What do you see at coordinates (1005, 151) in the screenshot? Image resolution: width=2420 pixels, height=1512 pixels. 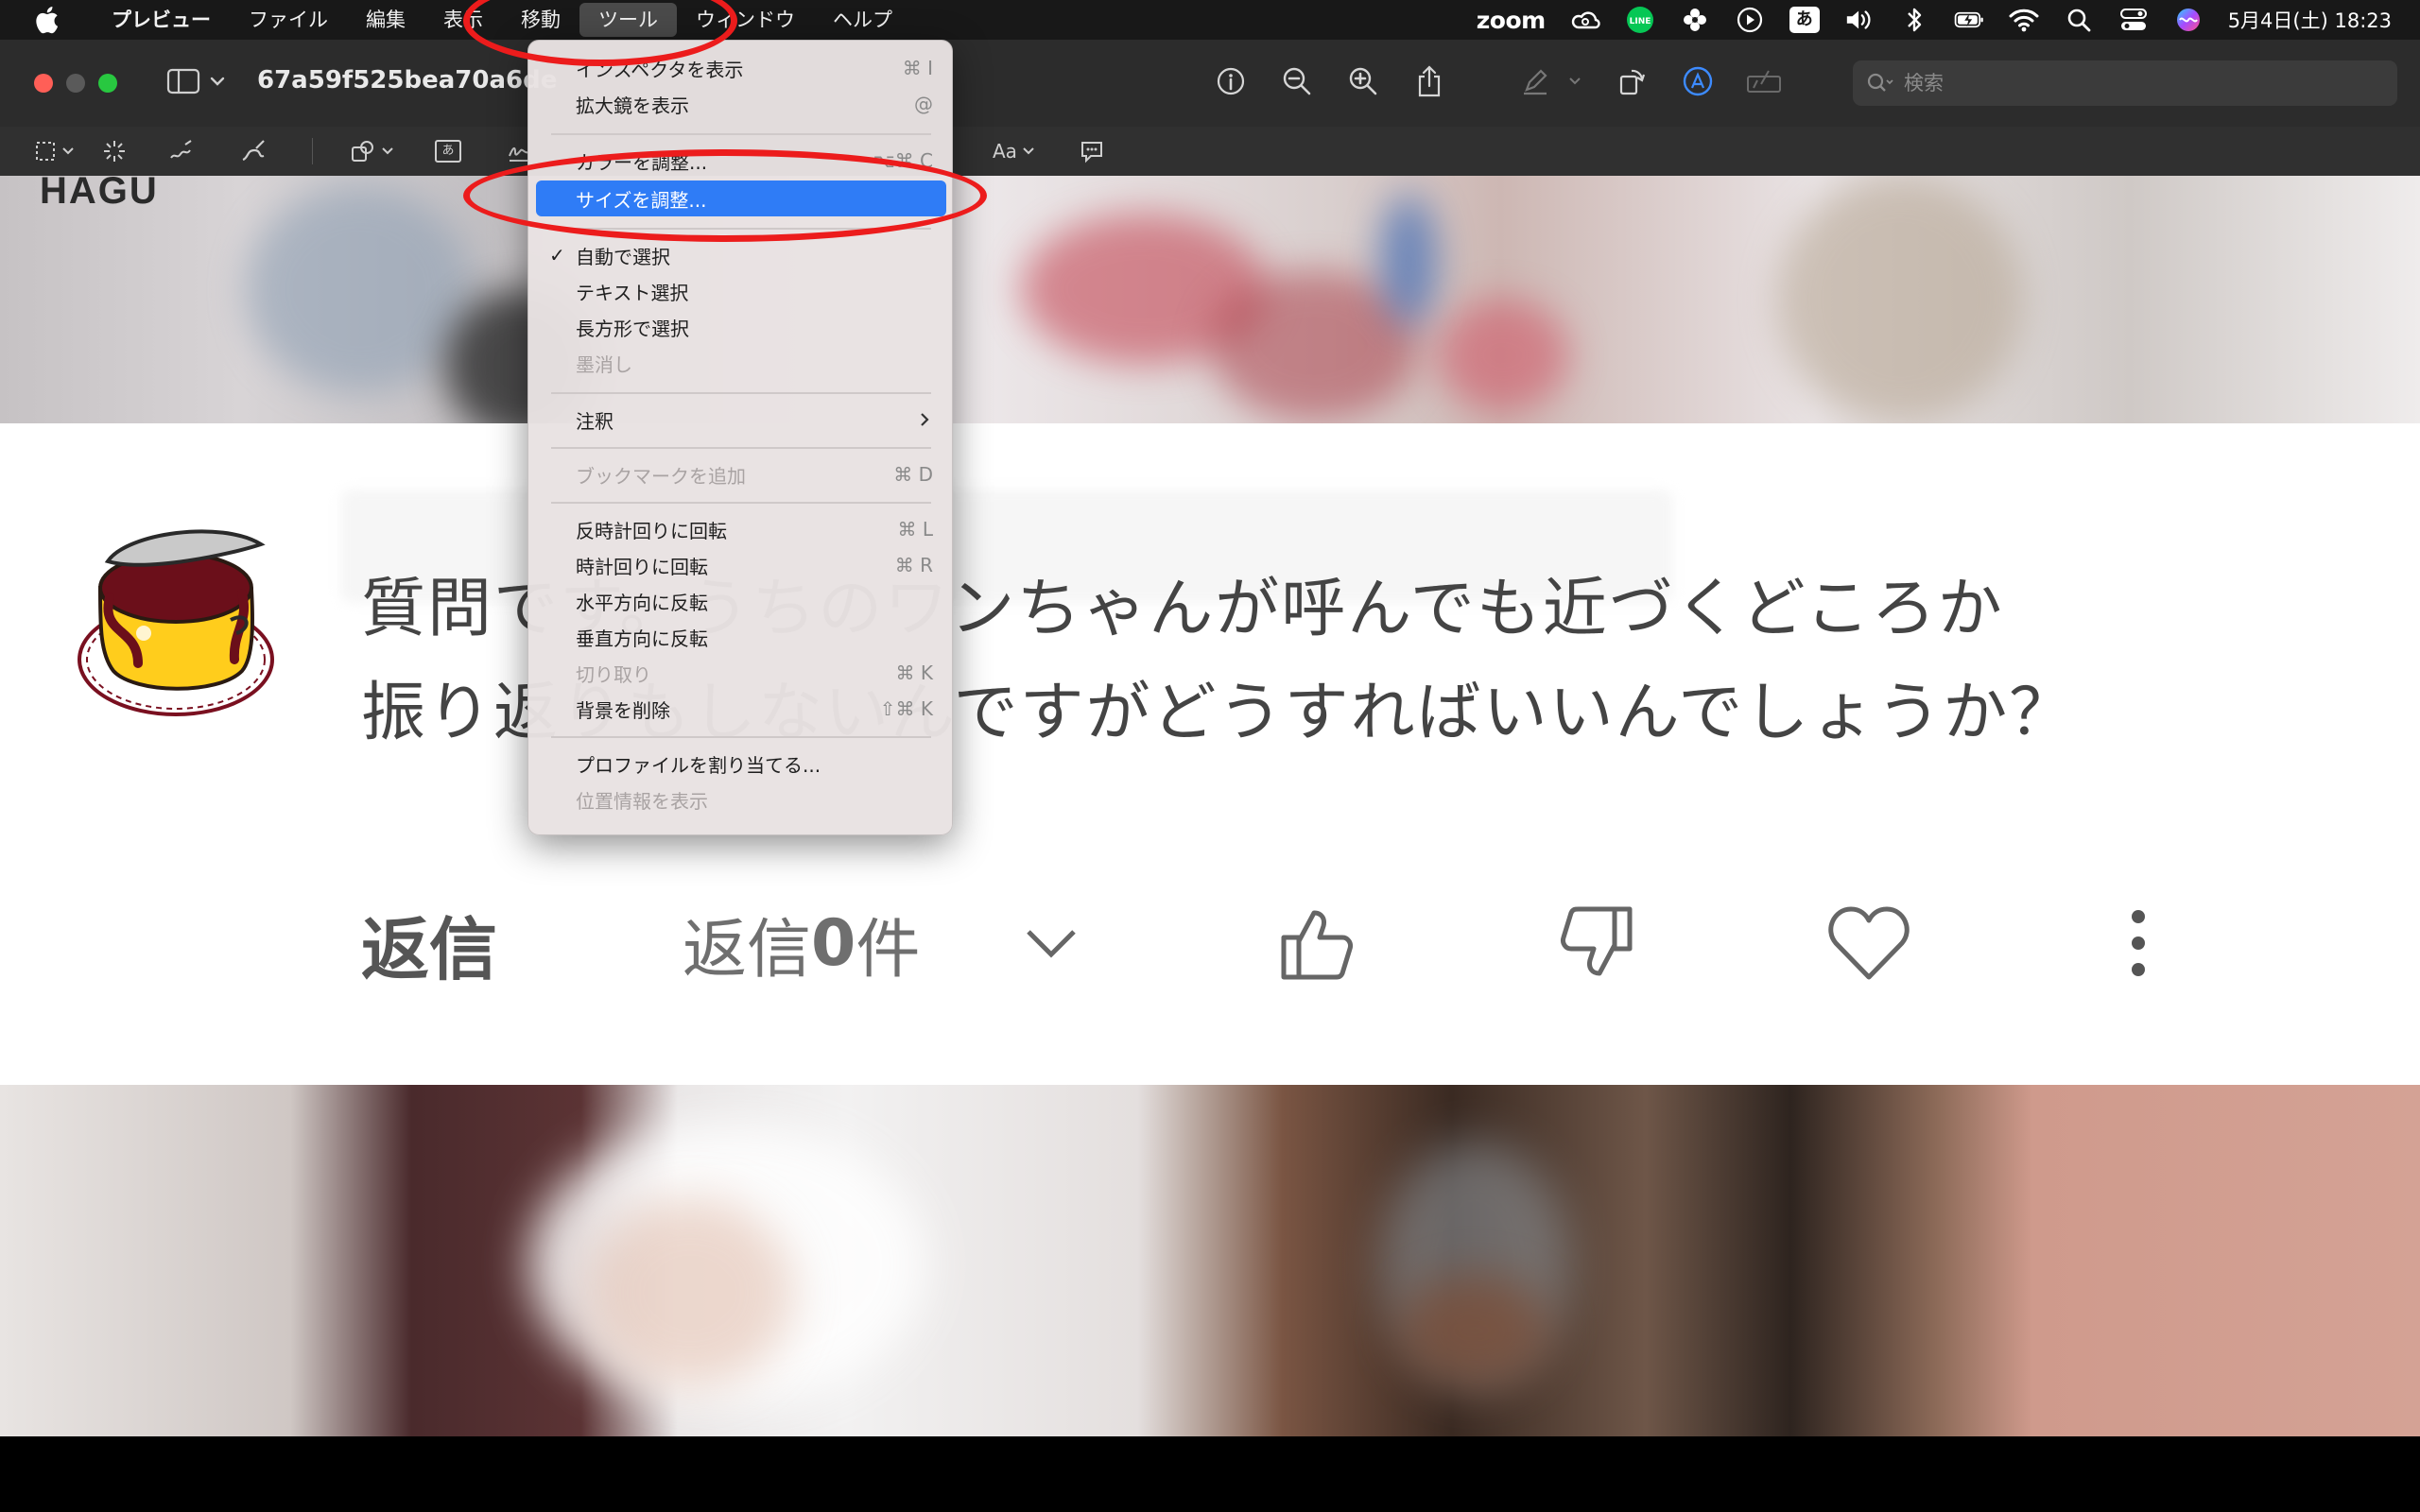 I see `text-style-label: Aa` at bounding box center [1005, 151].